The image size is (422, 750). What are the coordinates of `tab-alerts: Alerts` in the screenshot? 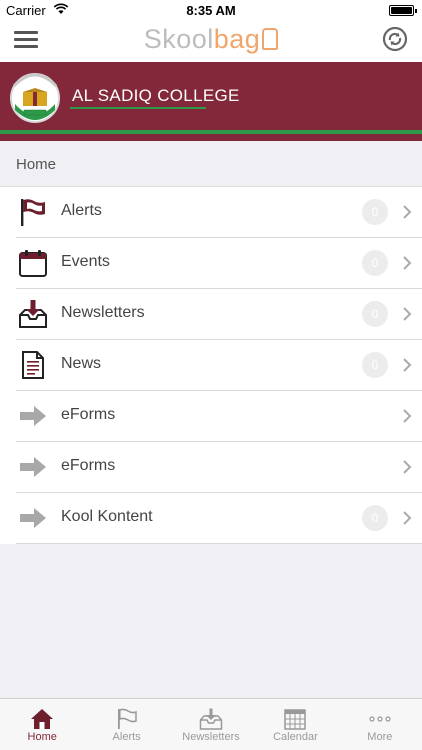 It's located at (126, 724).